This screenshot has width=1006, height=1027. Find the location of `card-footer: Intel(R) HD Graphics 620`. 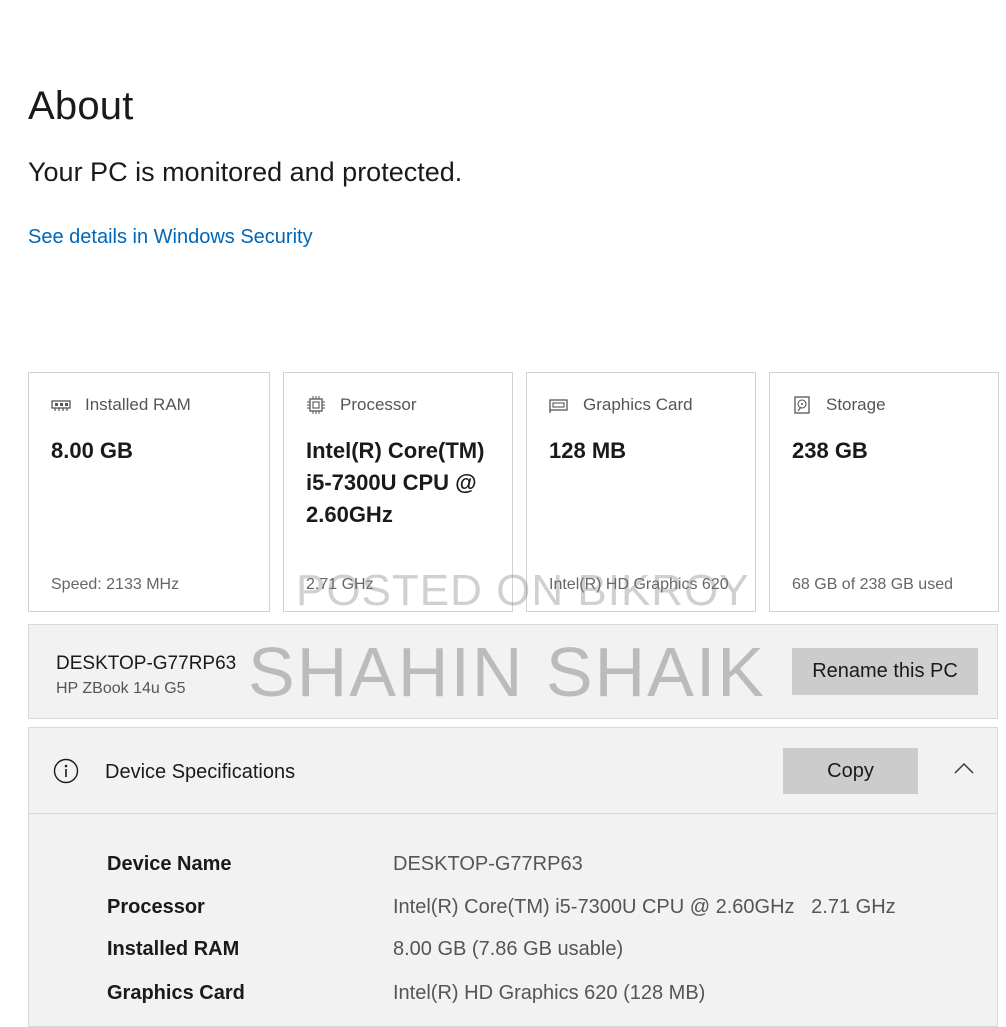

card-footer: Intel(R) HD Graphics 620 is located at coordinates (639, 584).